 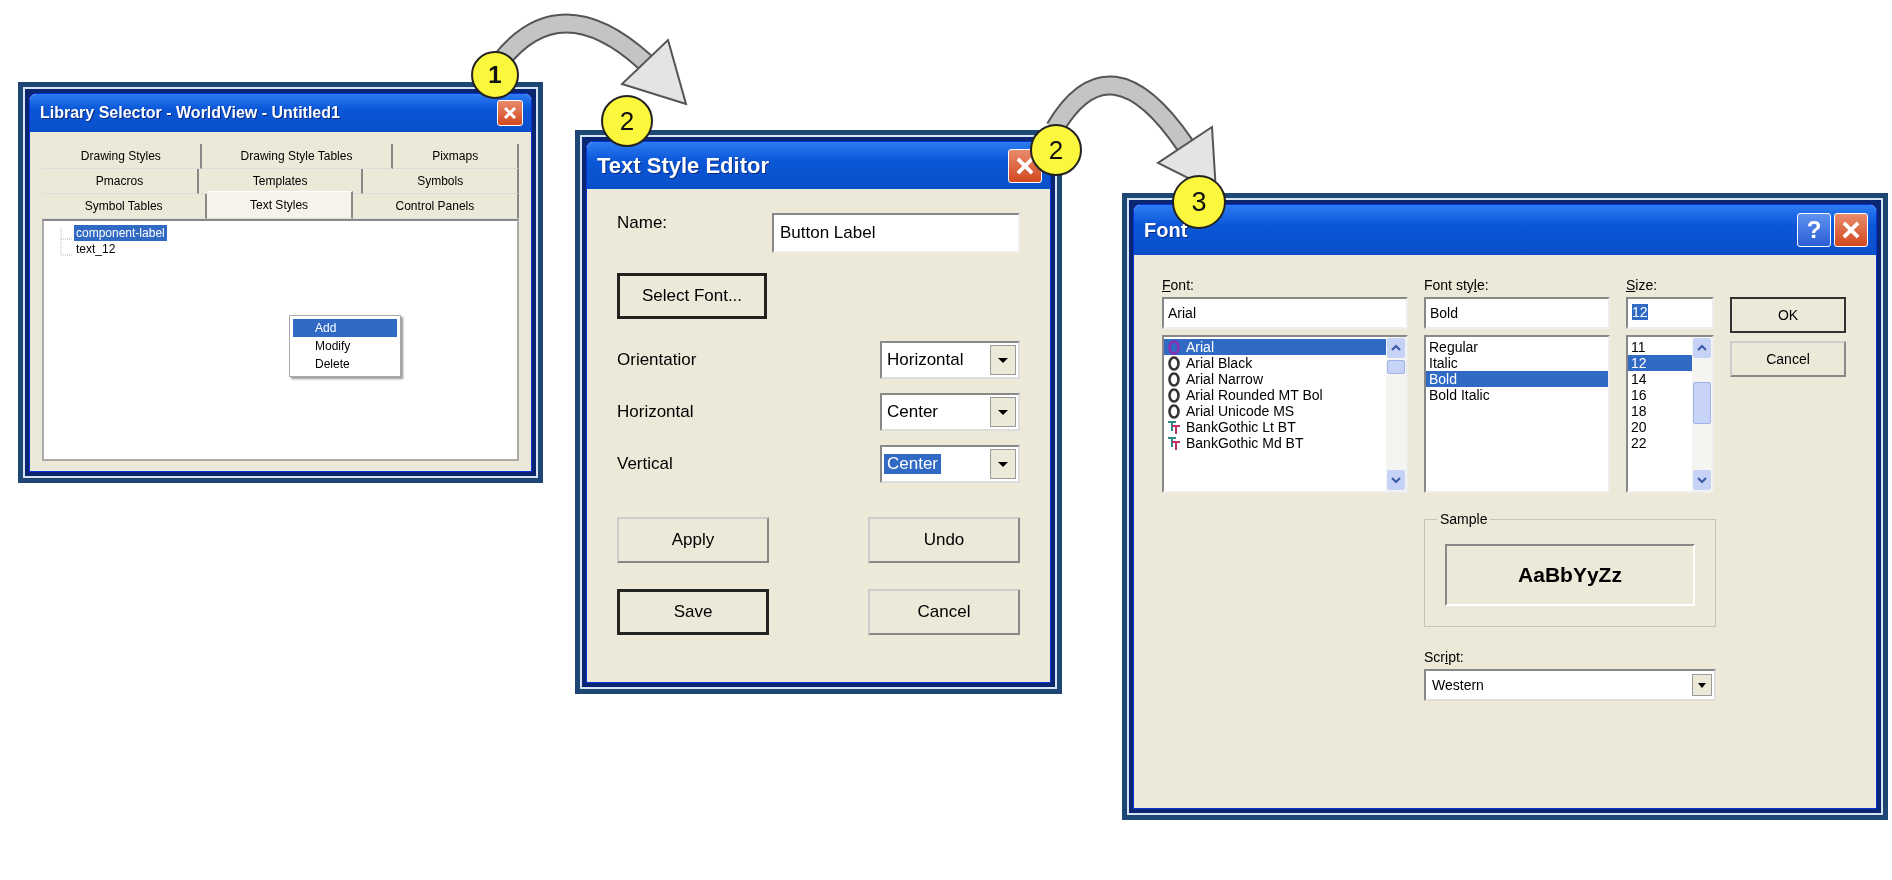 I want to click on list-item: 16, so click(x=1660, y=395).